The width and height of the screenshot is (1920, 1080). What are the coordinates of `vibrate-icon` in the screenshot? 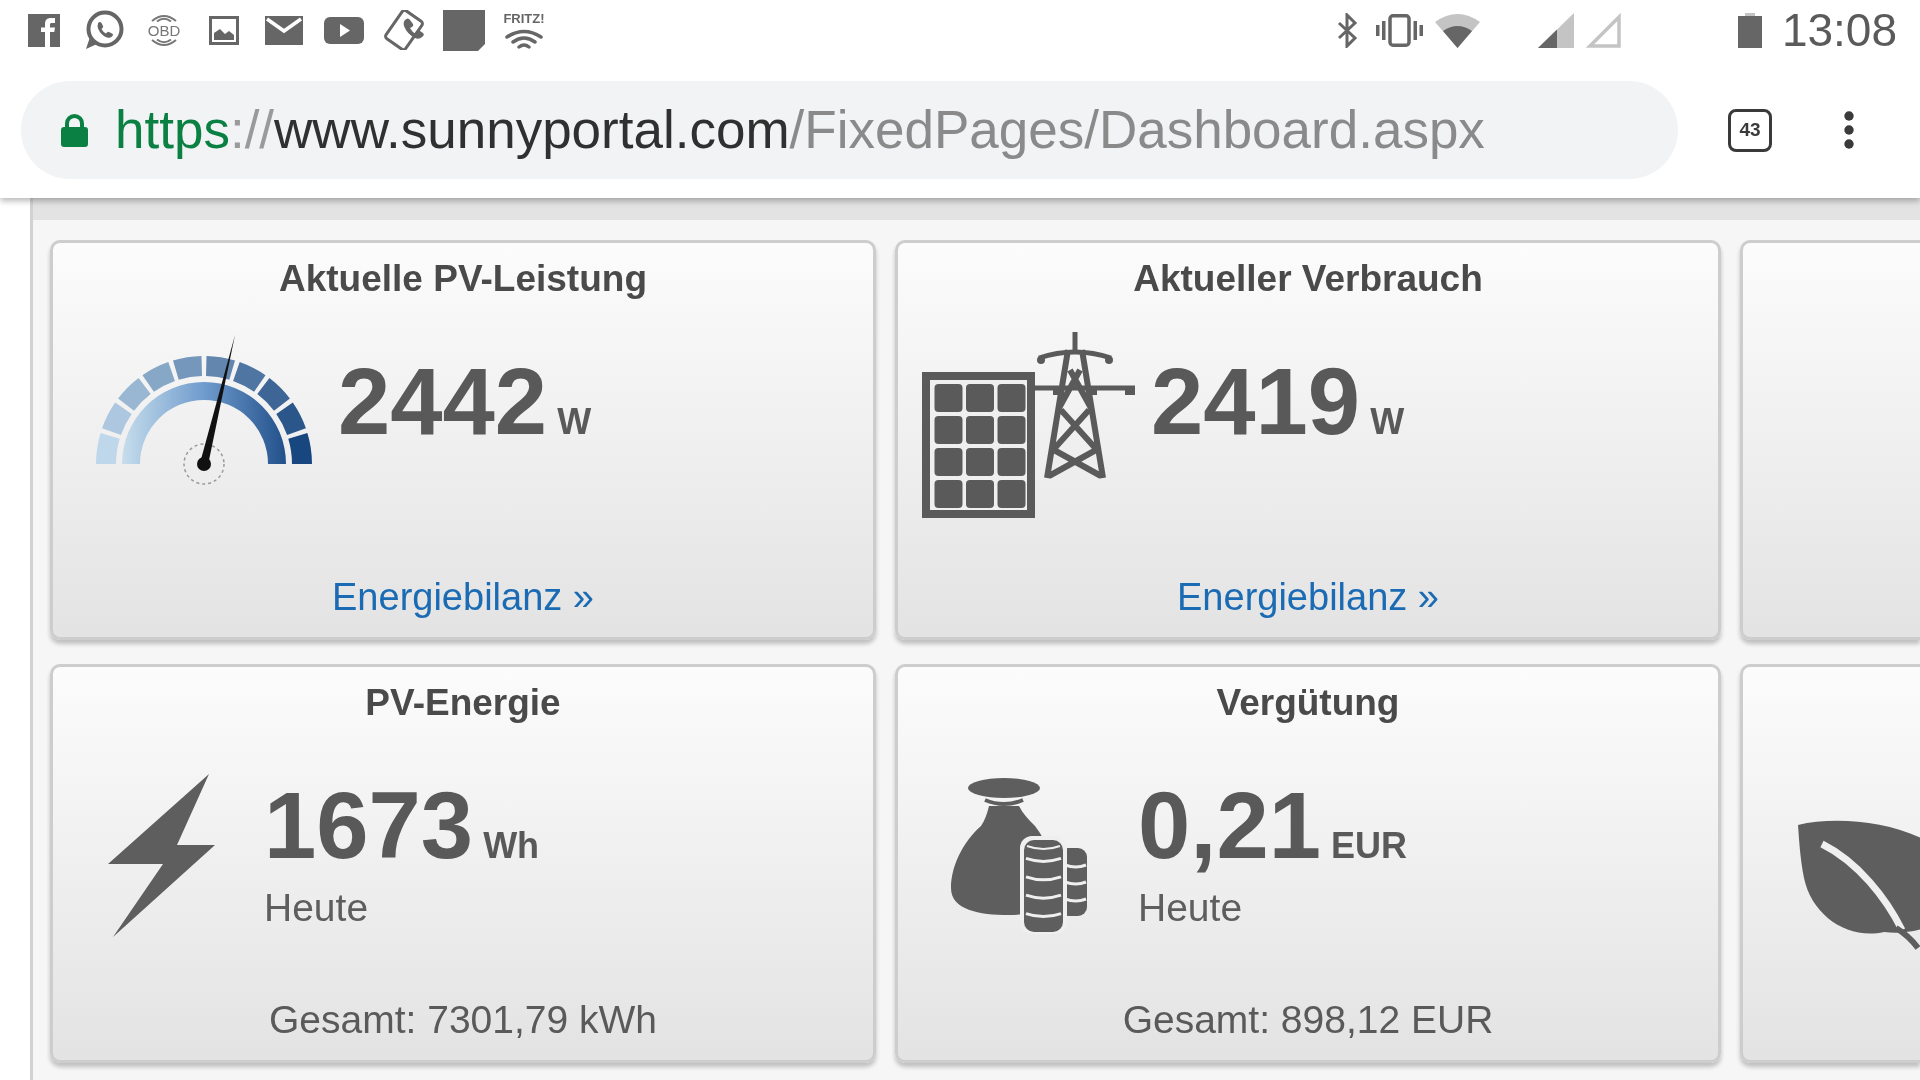 It's located at (1399, 30).